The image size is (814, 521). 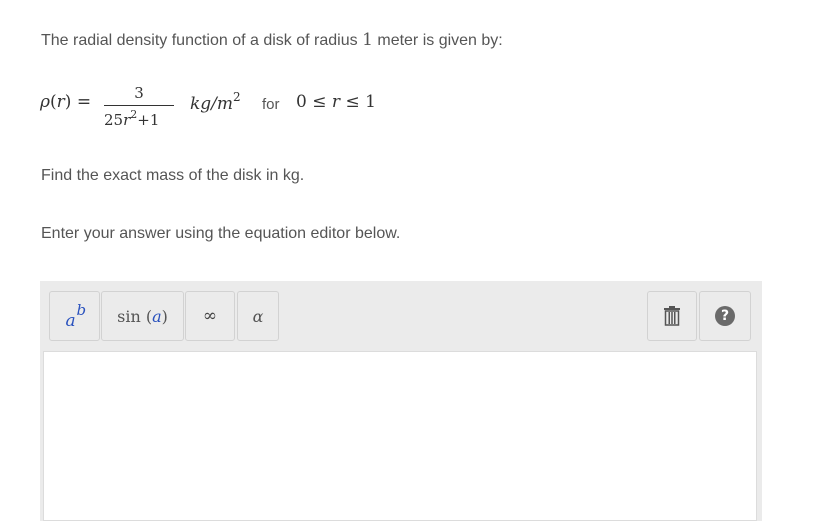 I want to click on den-coef: 25, so click(x=114, y=120).